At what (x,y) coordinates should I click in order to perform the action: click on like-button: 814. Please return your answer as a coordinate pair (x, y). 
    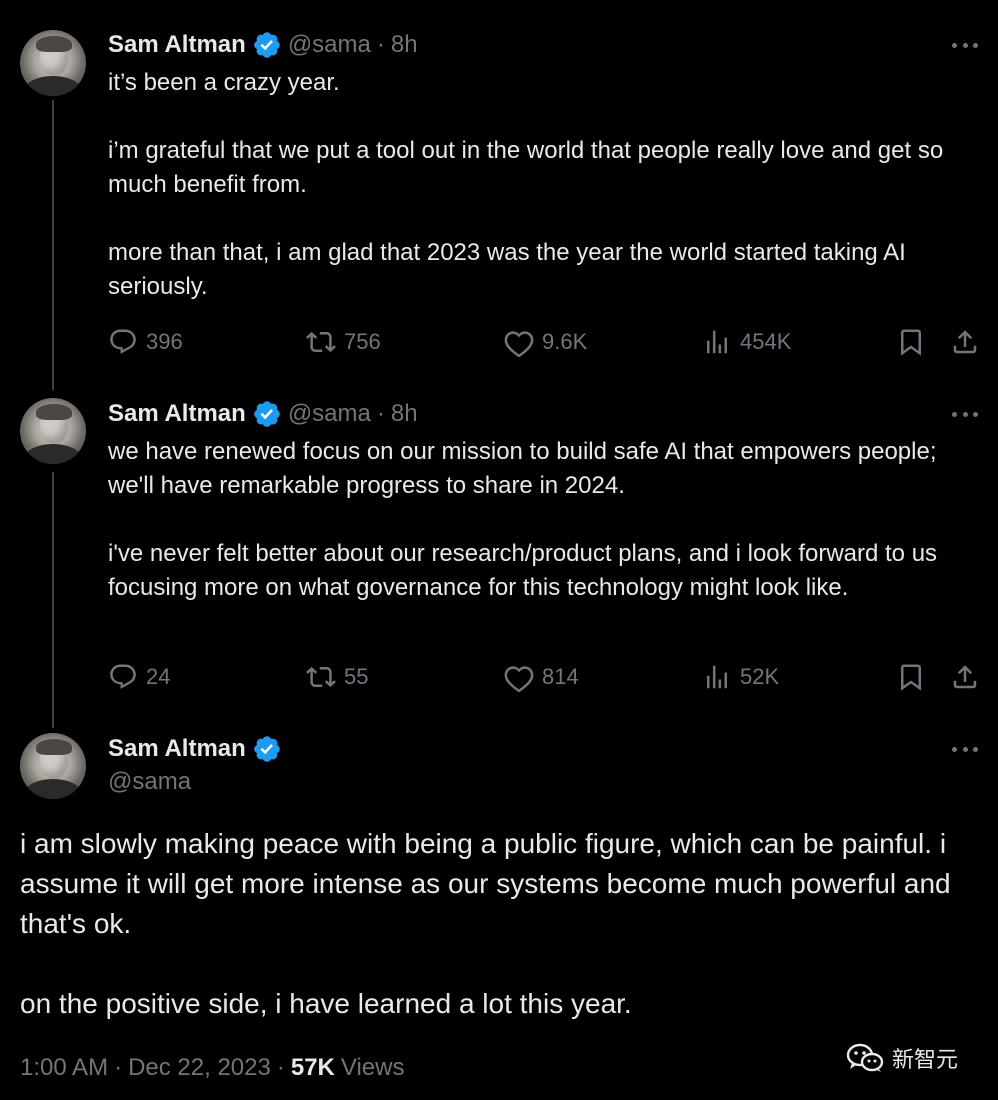
    Looking at the image, I should click on (541, 677).